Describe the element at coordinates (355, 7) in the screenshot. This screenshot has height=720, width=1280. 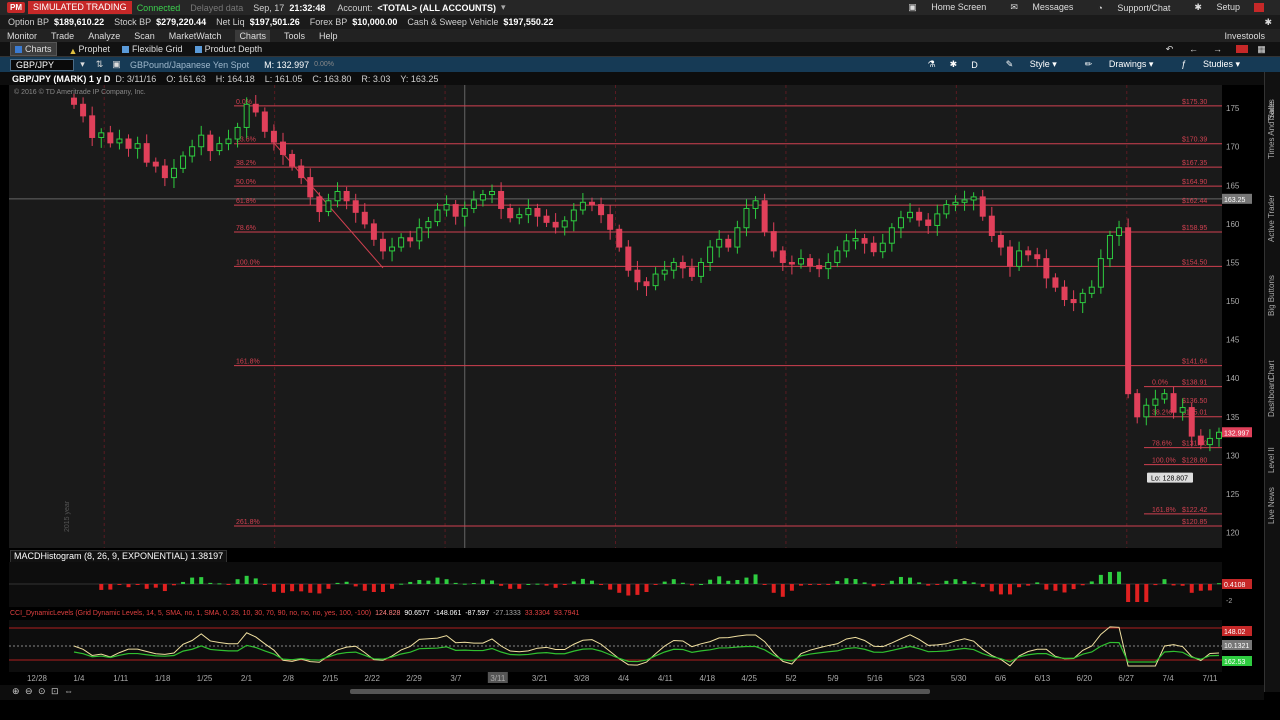
I see `account-label: Account:` at that location.